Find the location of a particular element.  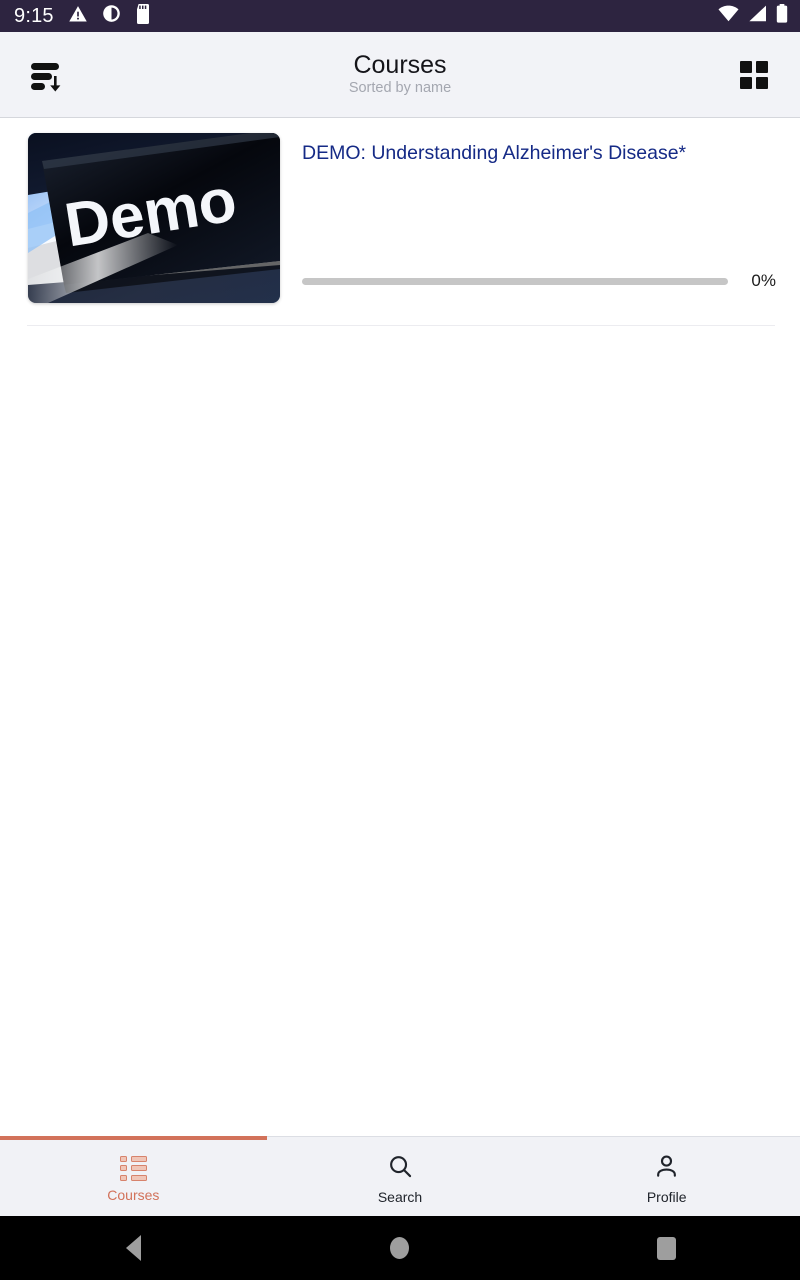

sort-descending-icon is located at coordinates (46, 75).